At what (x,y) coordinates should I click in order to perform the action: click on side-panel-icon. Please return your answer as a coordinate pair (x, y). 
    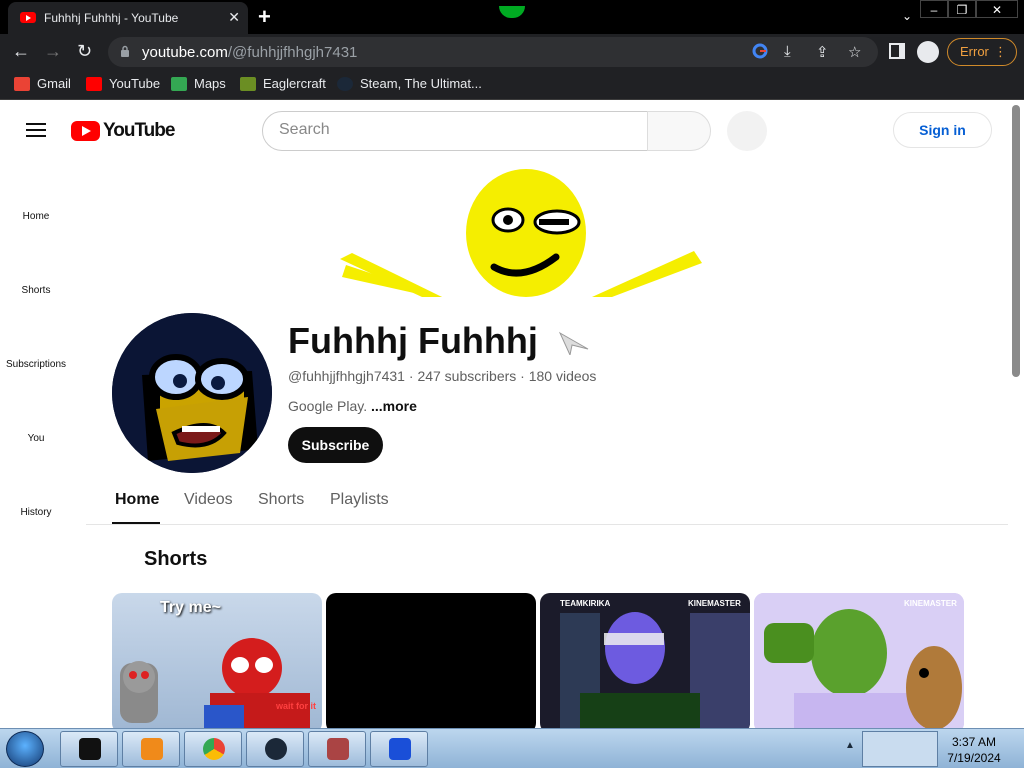
    Looking at the image, I should click on (897, 51).